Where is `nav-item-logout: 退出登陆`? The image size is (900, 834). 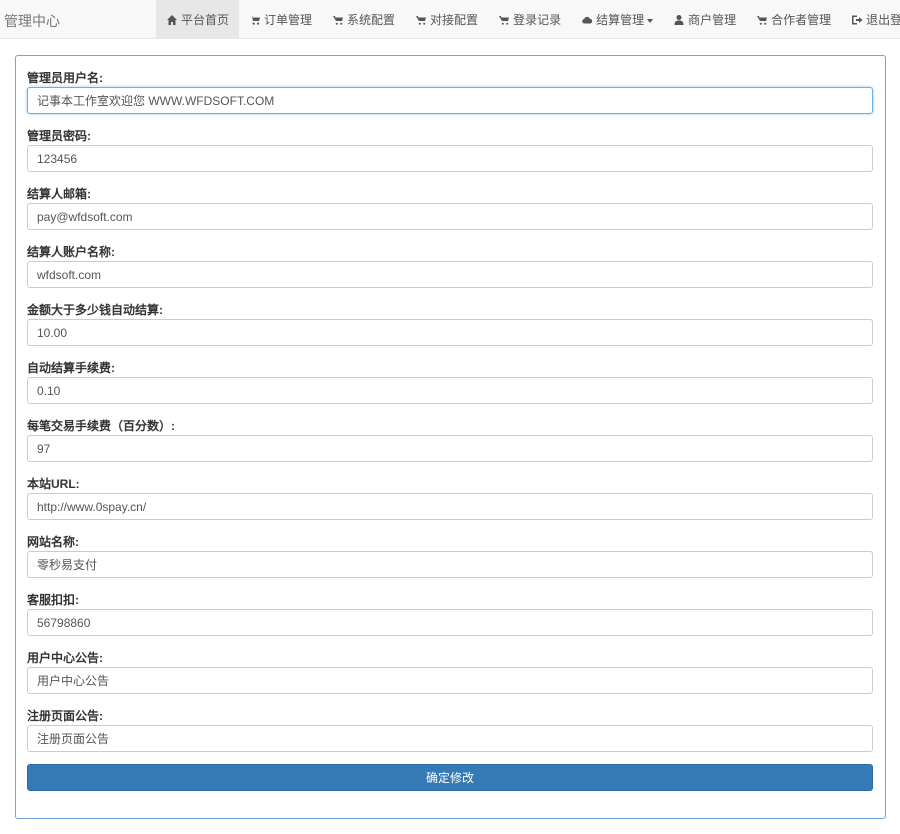
nav-item-logout: 退出登陆 is located at coordinates (870, 19).